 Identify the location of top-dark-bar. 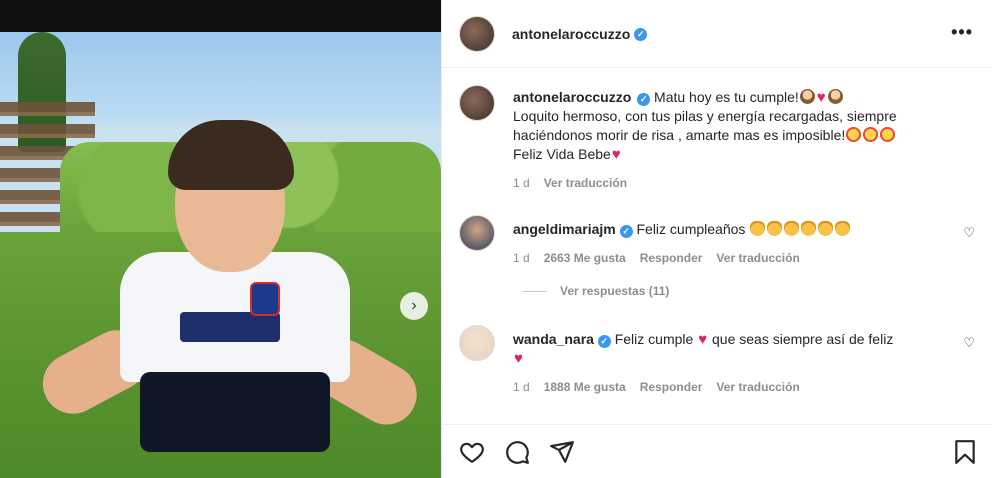
(220, 16).